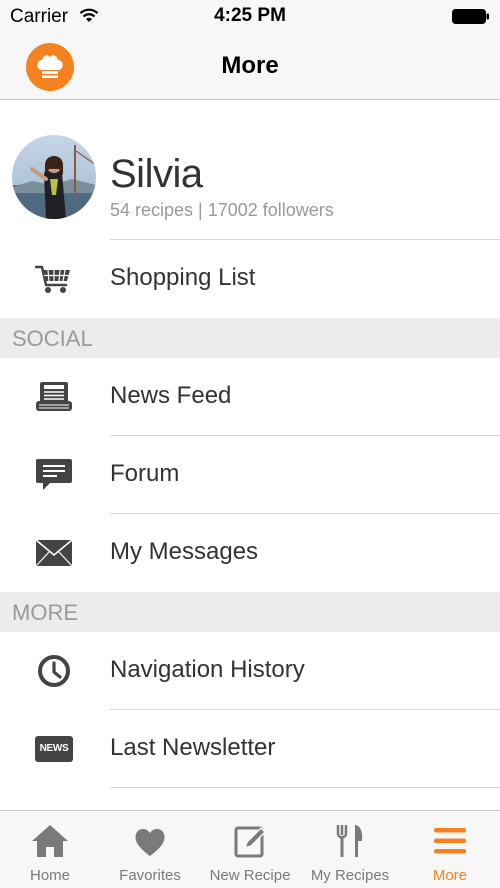 The width and height of the screenshot is (500, 888). Describe the element at coordinates (49, 875) in the screenshot. I see `tab-label: Home` at that location.